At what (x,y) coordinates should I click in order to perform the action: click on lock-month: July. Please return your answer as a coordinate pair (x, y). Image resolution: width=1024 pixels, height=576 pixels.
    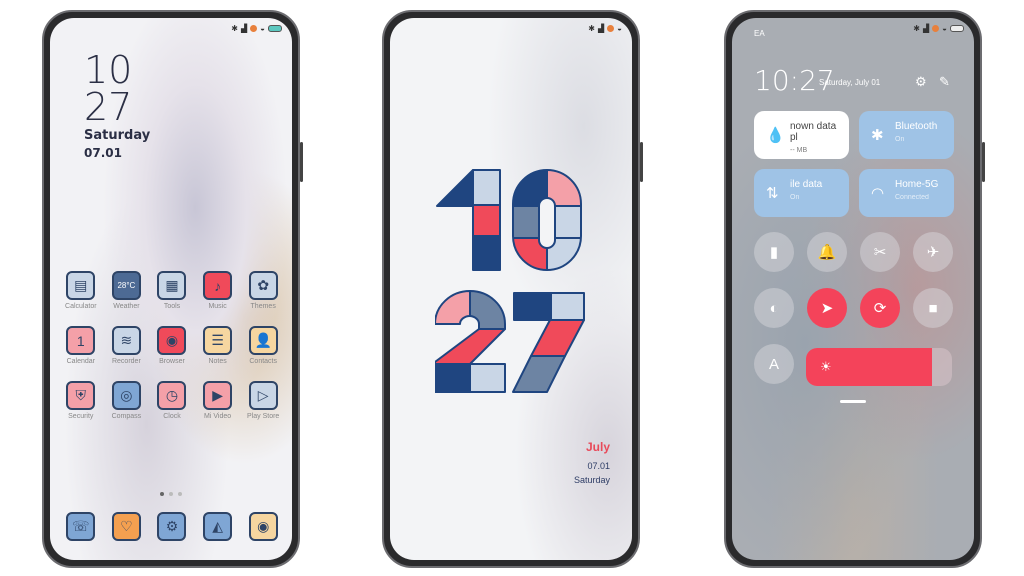
    Looking at the image, I should click on (597, 447).